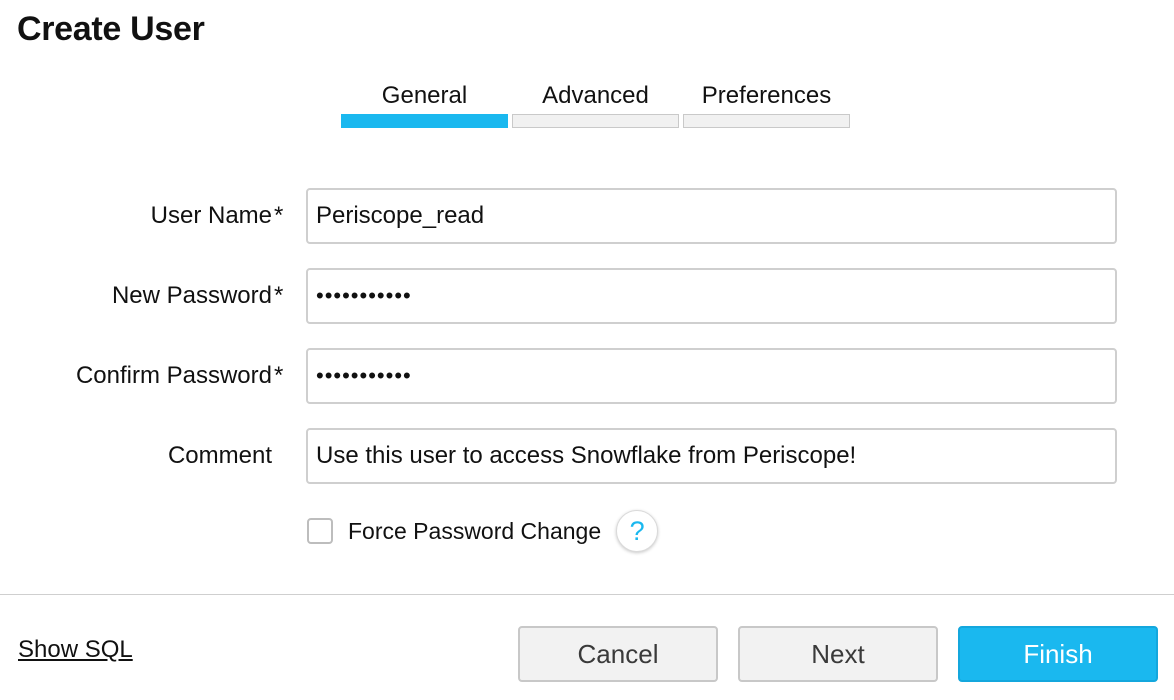 The width and height of the screenshot is (1174, 700). I want to click on cancel-button: Cancel, so click(618, 654).